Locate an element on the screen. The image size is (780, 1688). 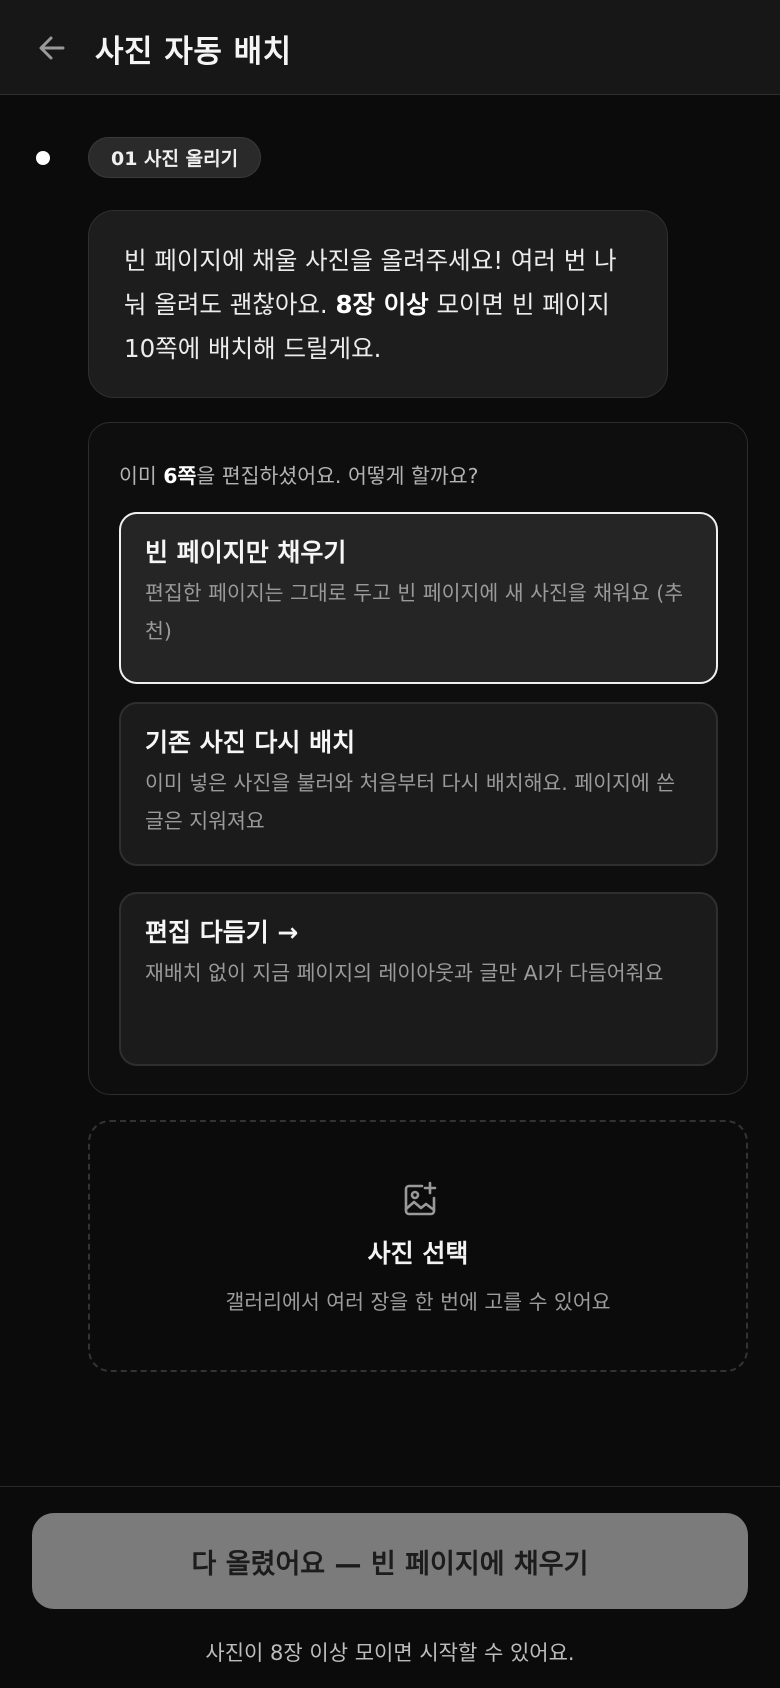
step-label-pill: 01 사진 올리기 is located at coordinates (175, 157).